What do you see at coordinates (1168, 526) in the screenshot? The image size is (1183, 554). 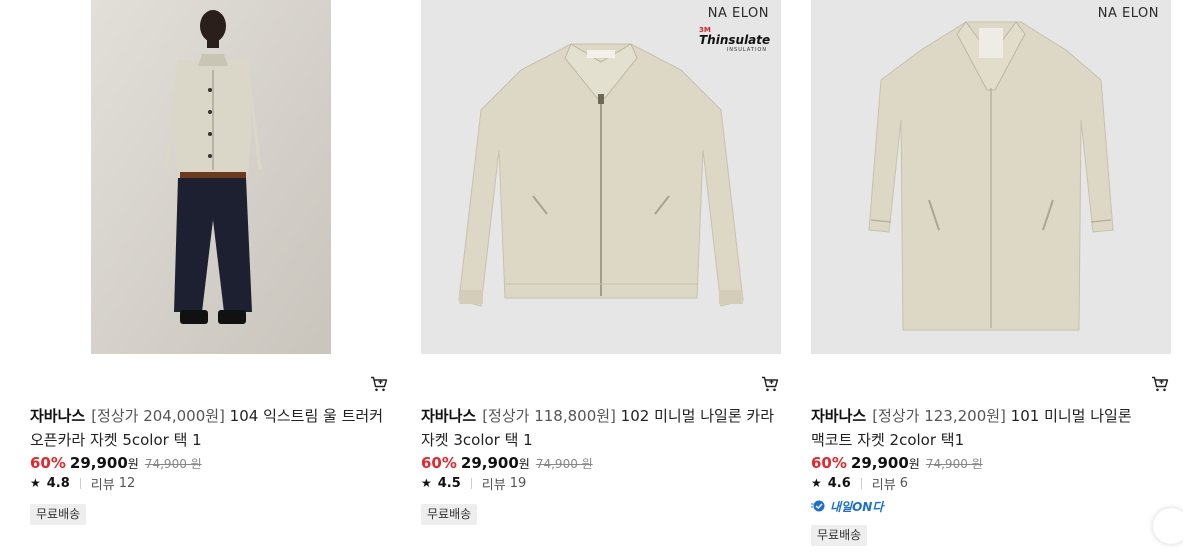 I see `scroll-top-button` at bounding box center [1168, 526].